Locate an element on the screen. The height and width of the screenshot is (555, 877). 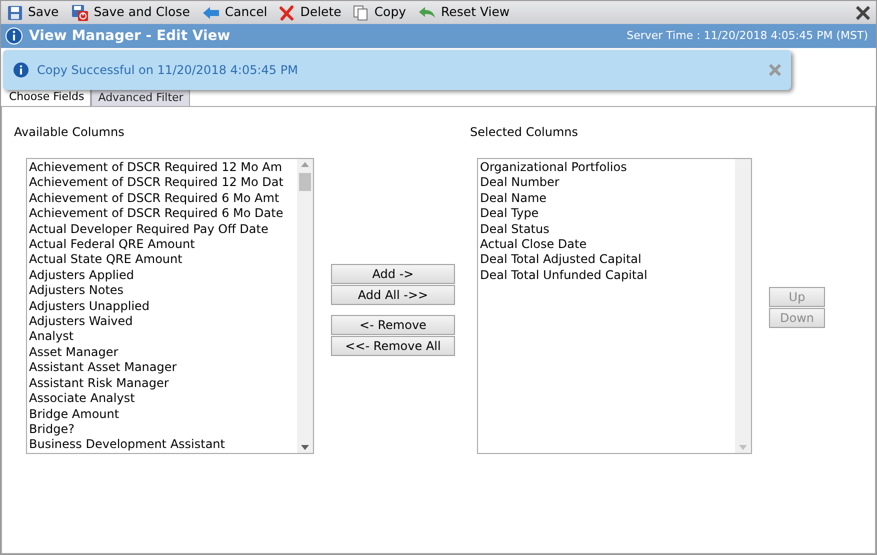
undo-arrow-icon is located at coordinates (427, 13).